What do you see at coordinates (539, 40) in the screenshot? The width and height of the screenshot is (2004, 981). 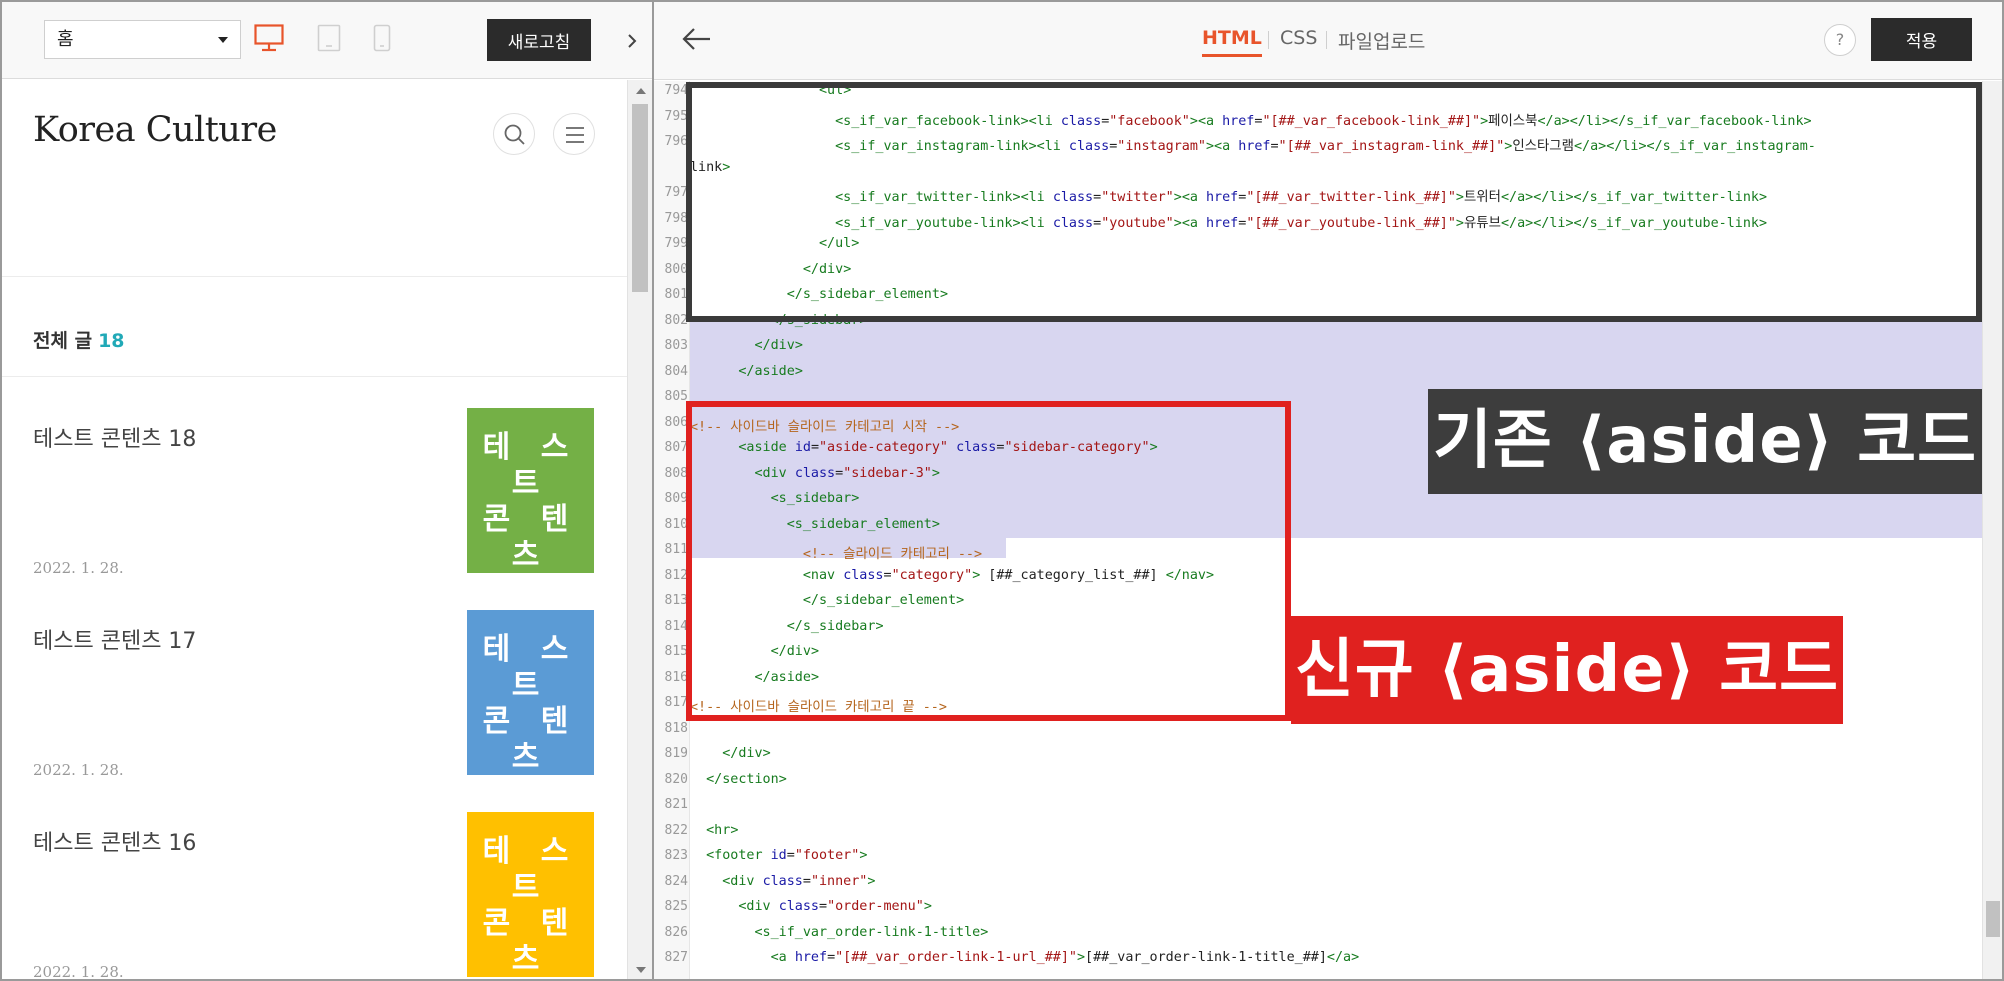 I see `refresh-button: 새로고침` at bounding box center [539, 40].